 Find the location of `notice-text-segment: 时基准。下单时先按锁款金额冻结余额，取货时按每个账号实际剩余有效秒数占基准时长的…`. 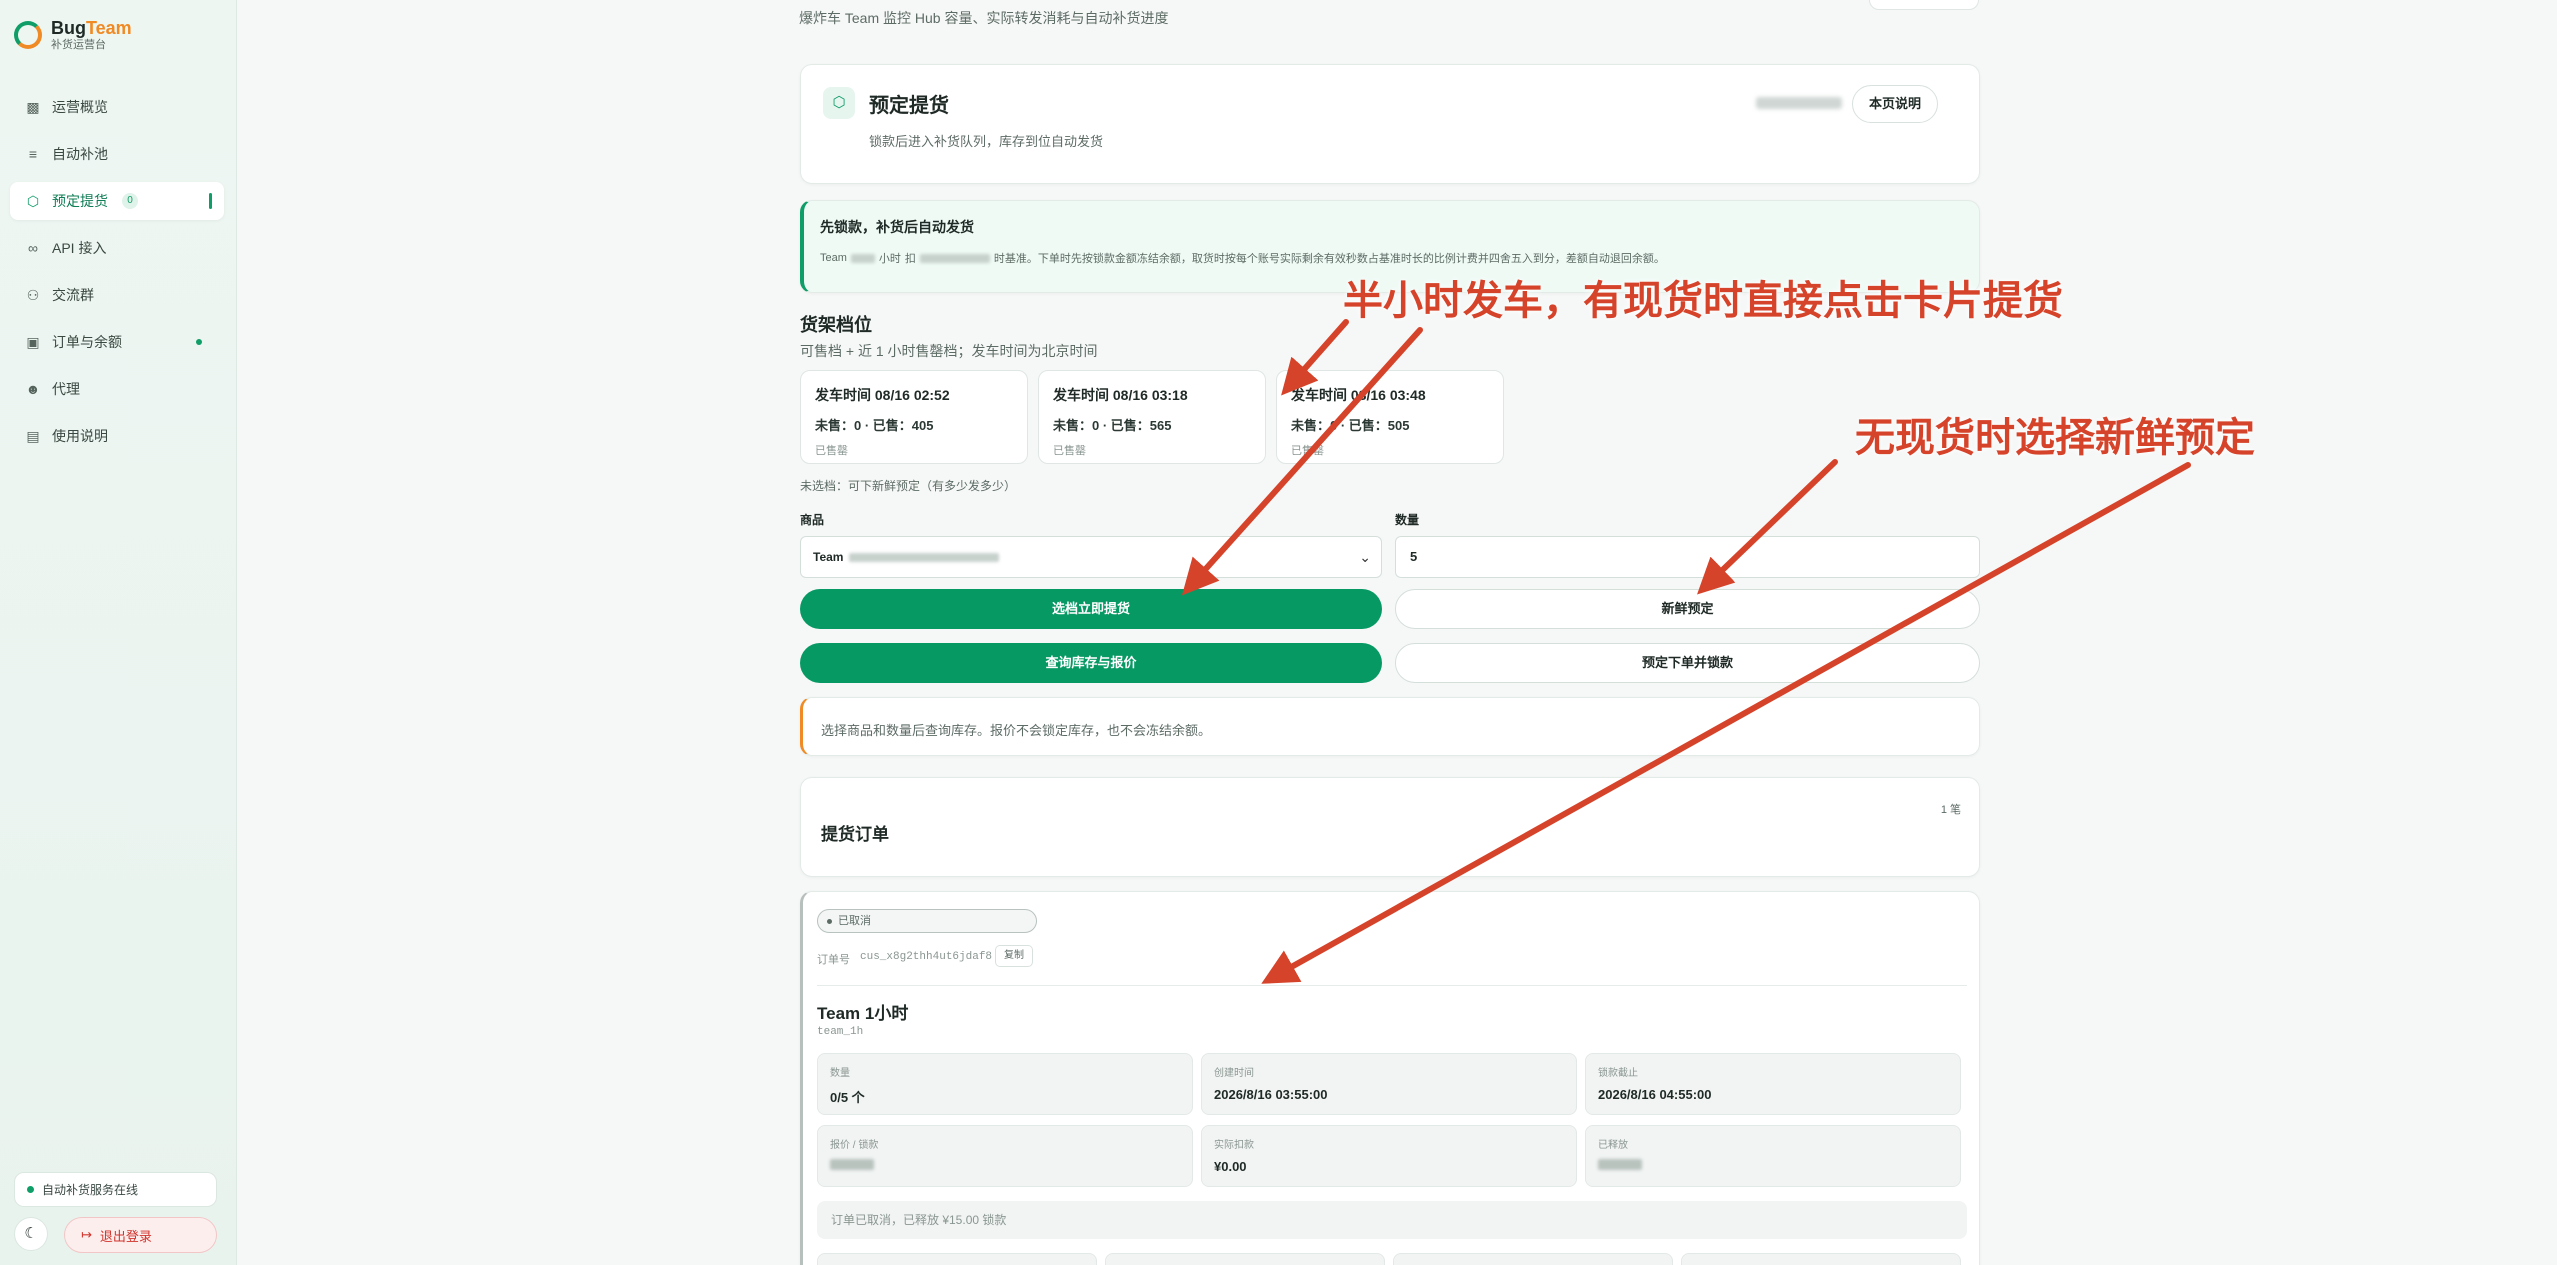

notice-text-segment: 时基准。下单时先按锁款金额冻结余额，取货时按每个账号实际剩余有效秒数占基准时长的… is located at coordinates (1329, 259).